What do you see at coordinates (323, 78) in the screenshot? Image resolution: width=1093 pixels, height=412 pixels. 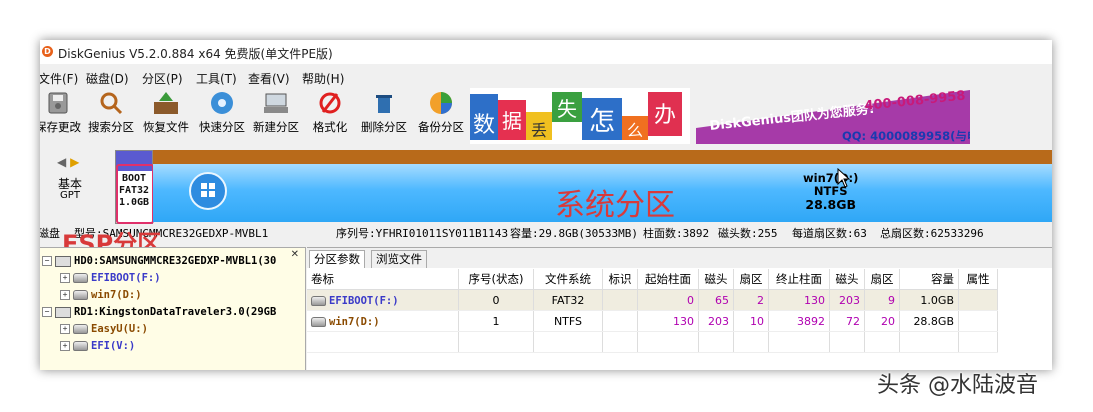 I see `menu-help: 帮助(H)` at bounding box center [323, 78].